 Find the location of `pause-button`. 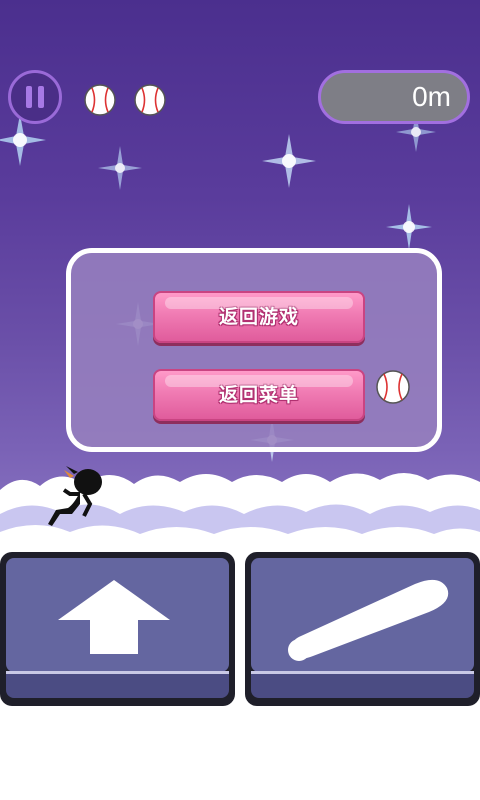

pause-button is located at coordinates (35, 97).